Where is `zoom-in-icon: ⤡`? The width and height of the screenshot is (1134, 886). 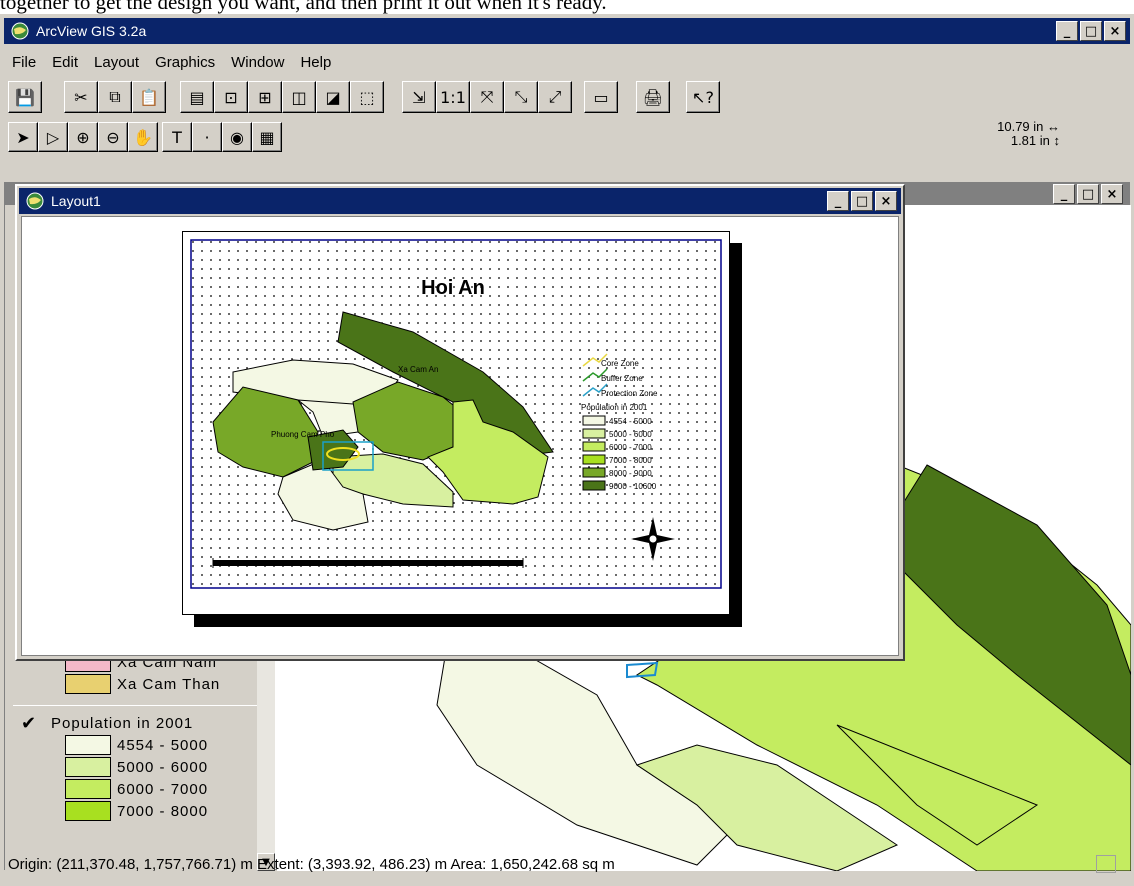 zoom-in-icon: ⤡ is located at coordinates (521, 96).